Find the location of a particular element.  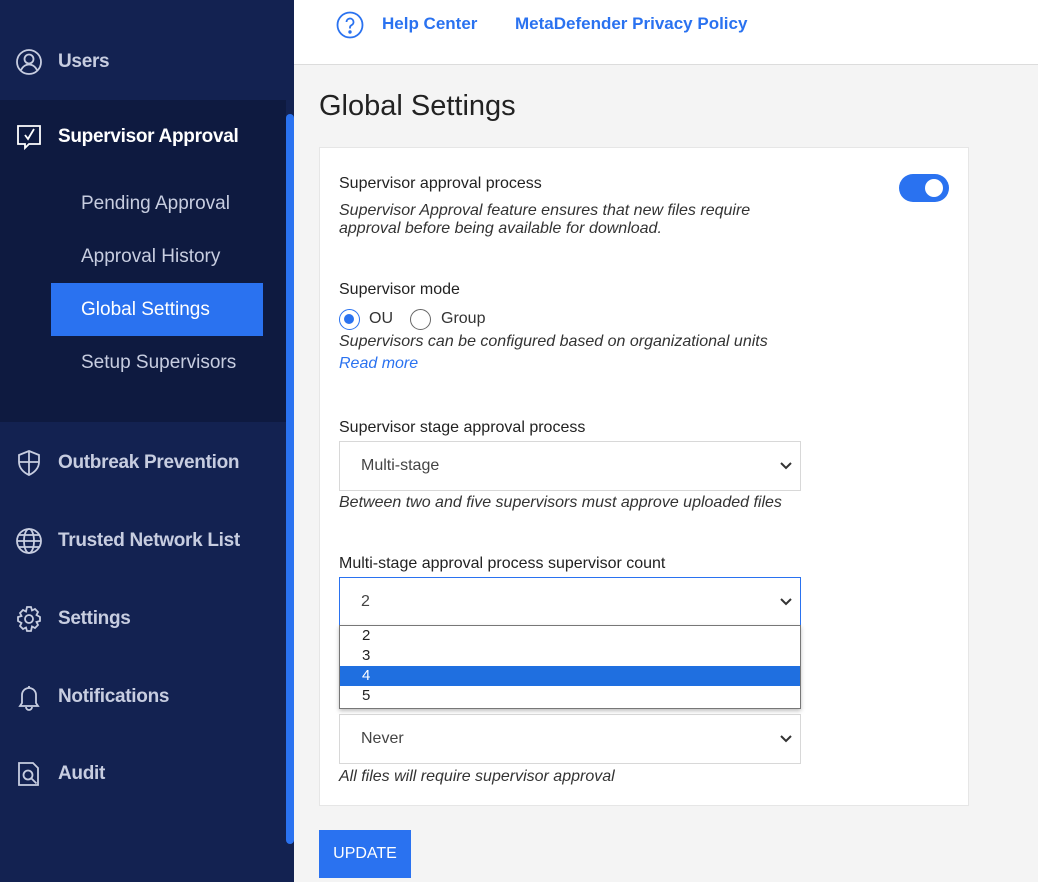

bell-icon is located at coordinates (29, 698).